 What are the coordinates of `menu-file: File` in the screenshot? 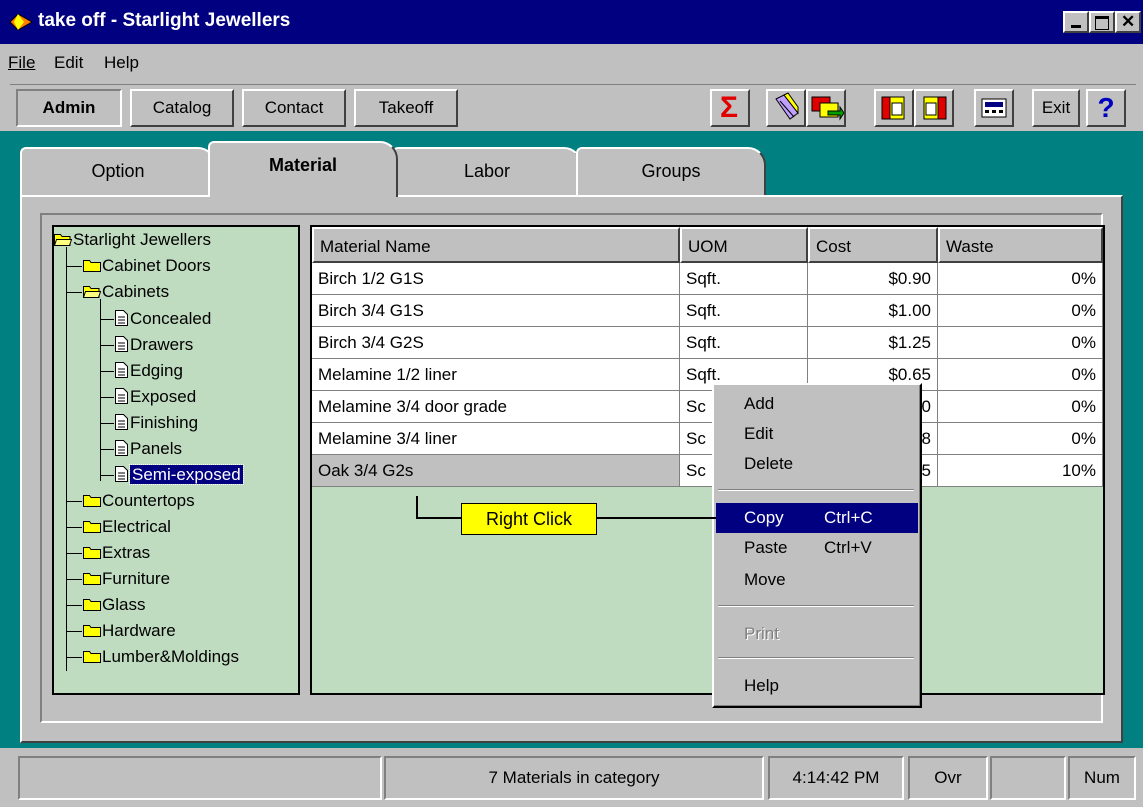 It's located at (21, 63).